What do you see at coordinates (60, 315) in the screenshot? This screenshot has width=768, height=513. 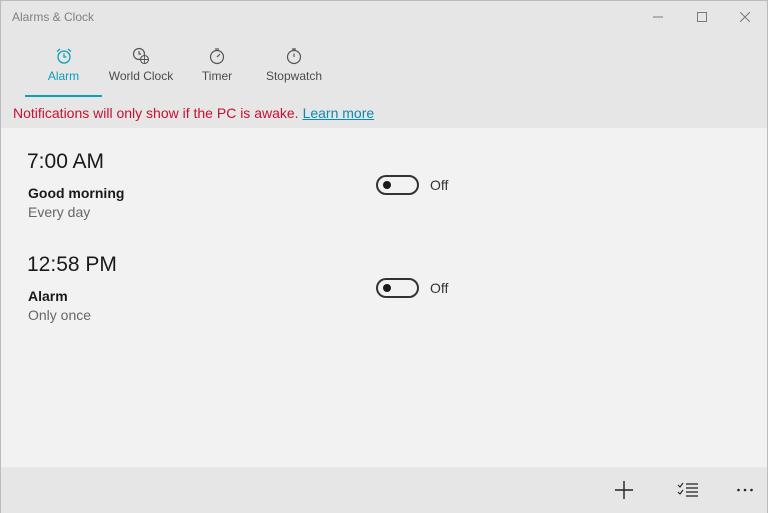 I see `alarm-repeat: Only once` at bounding box center [60, 315].